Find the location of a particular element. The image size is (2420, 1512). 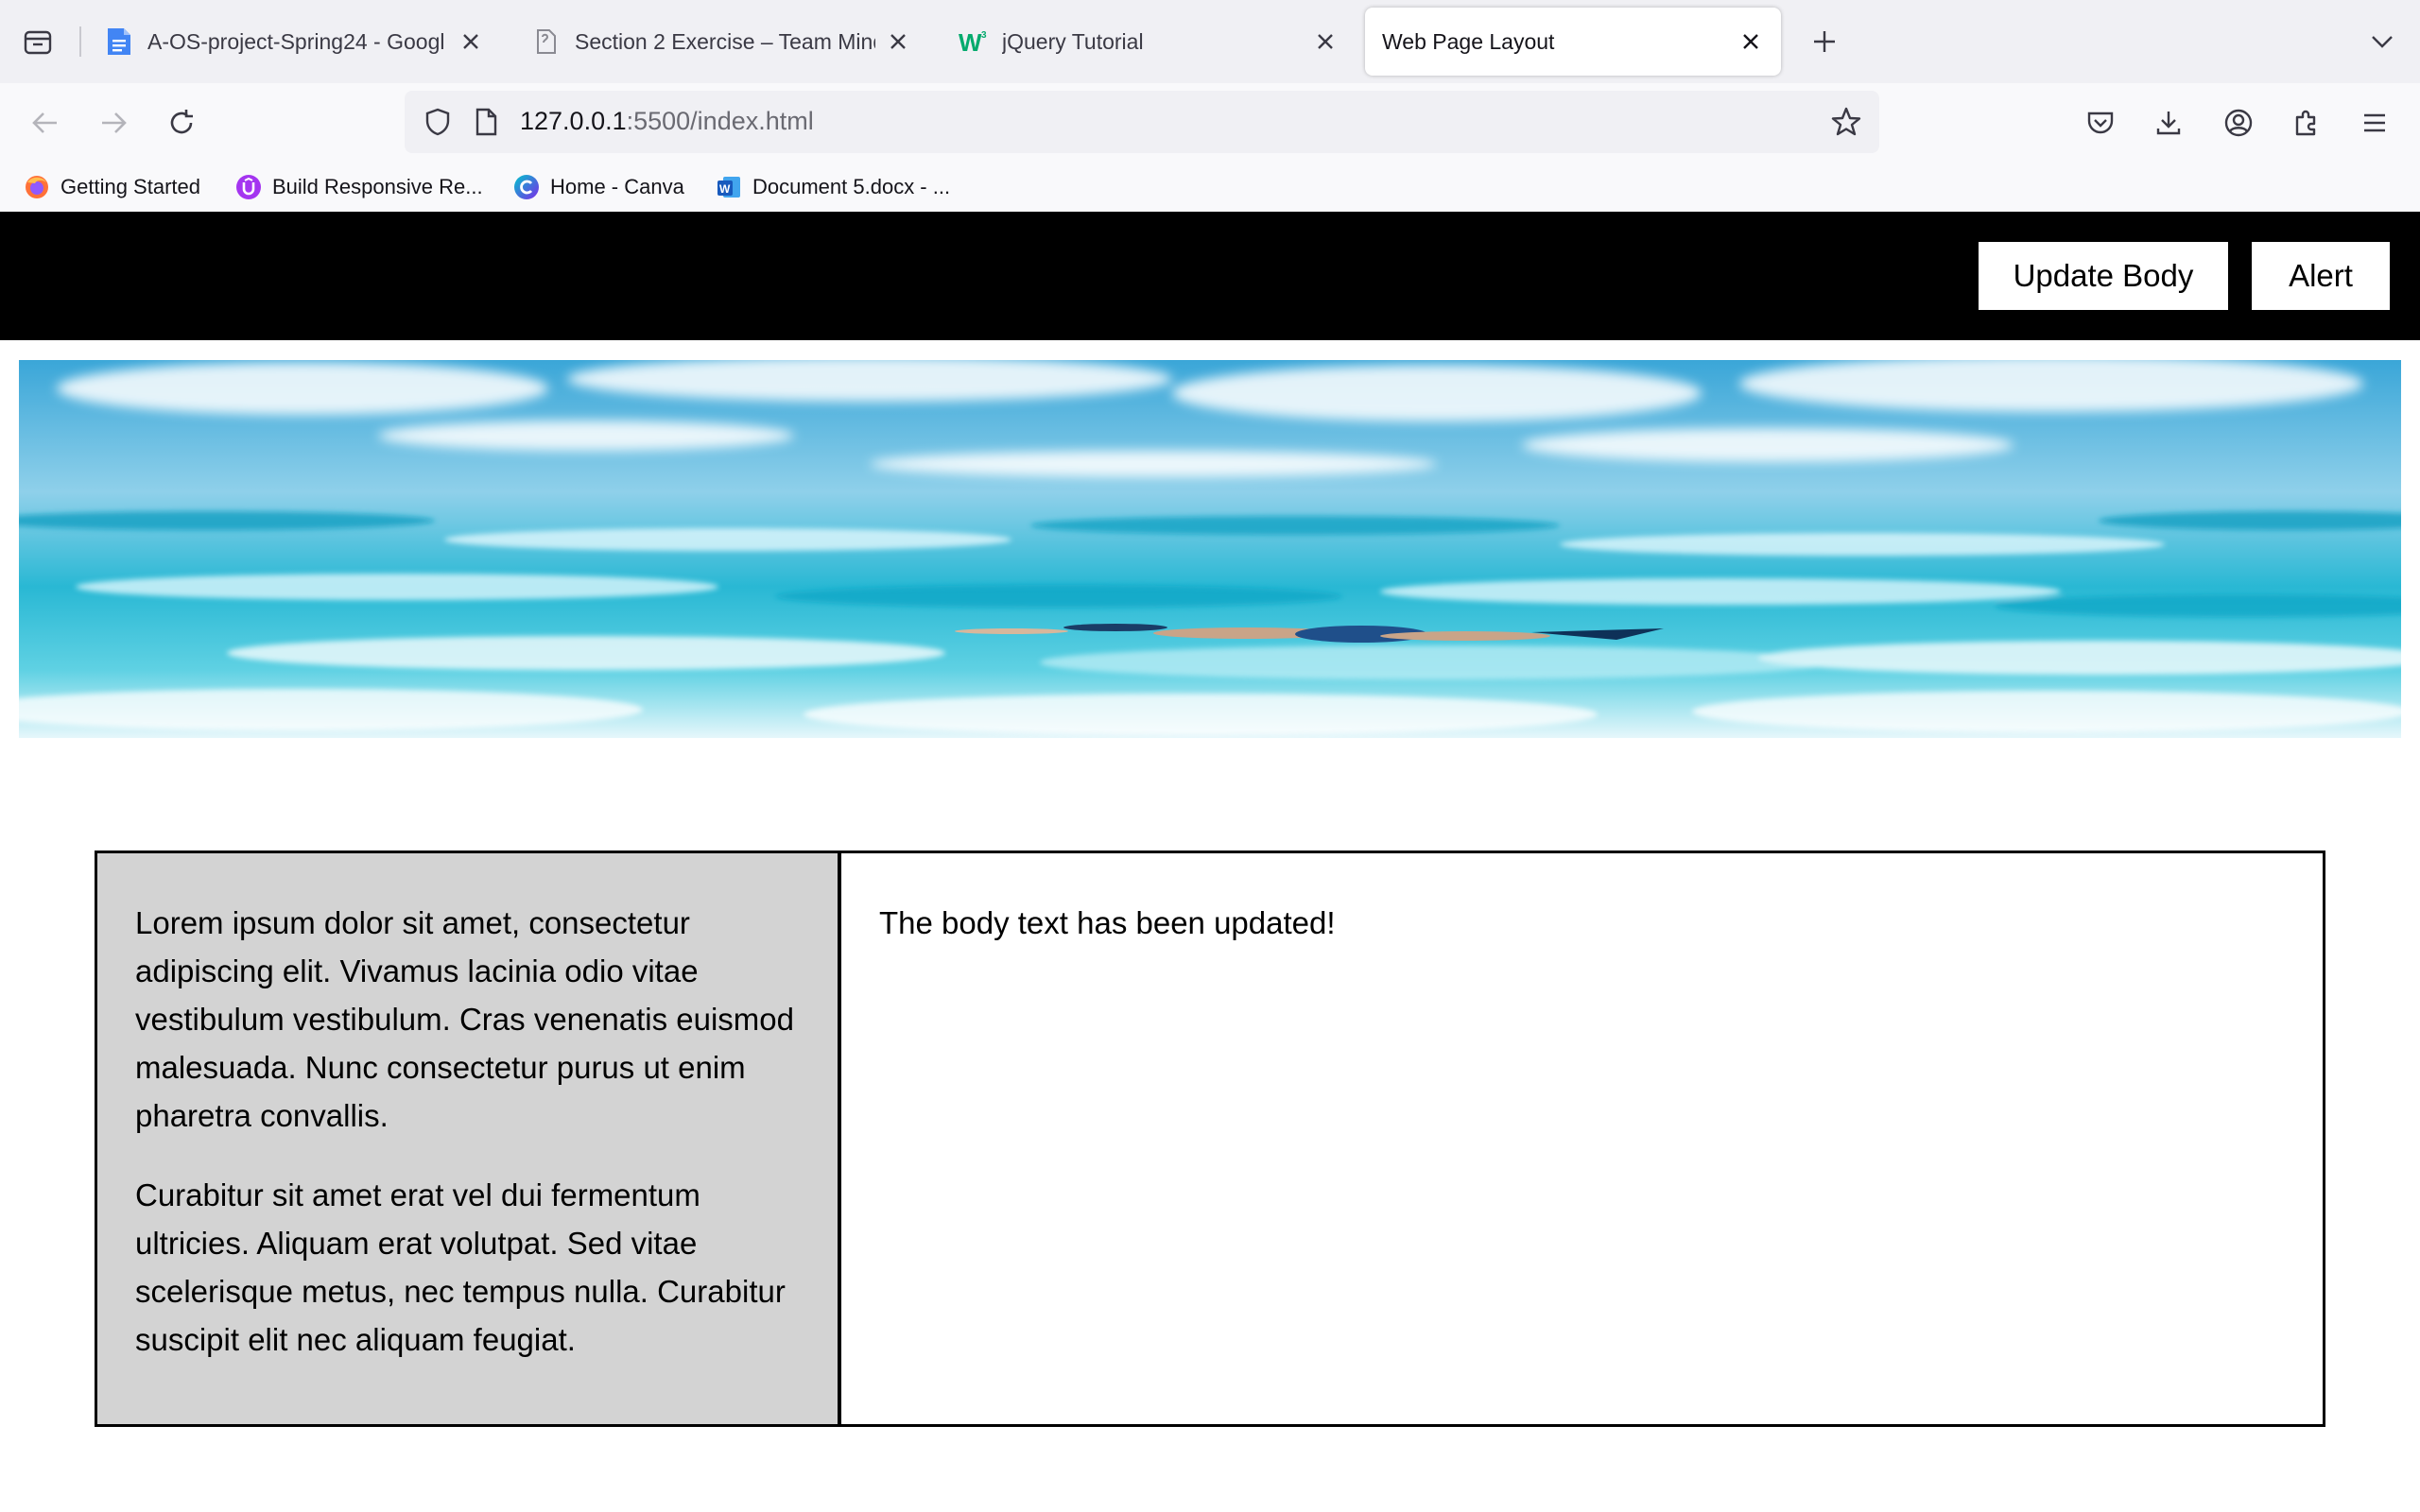

tab-google-docs: A-OS-project-Spring24 - Googl is located at coordinates (295, 42).